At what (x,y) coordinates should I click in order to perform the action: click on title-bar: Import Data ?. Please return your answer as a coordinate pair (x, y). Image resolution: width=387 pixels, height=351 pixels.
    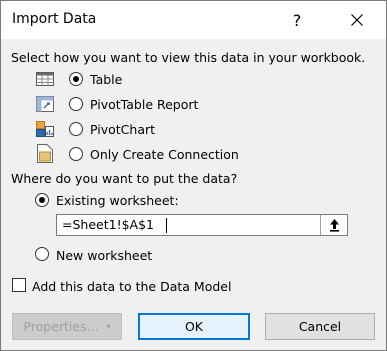
    Looking at the image, I should click on (193, 20).